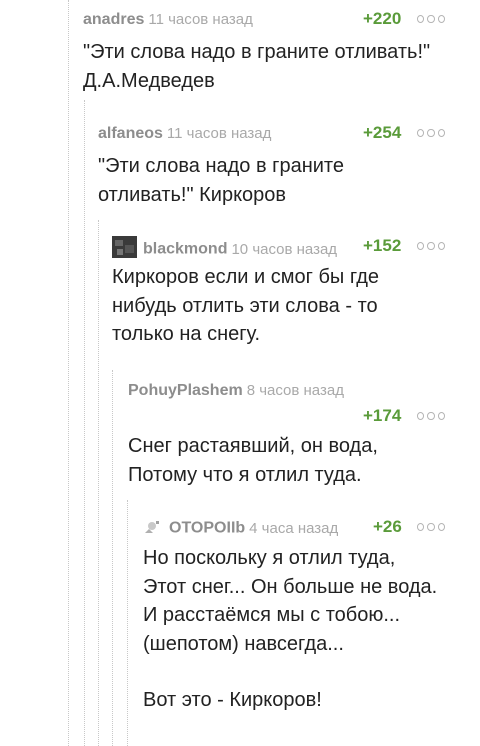  What do you see at coordinates (387, 526) in the screenshot?
I see `comment-rating: +26` at bounding box center [387, 526].